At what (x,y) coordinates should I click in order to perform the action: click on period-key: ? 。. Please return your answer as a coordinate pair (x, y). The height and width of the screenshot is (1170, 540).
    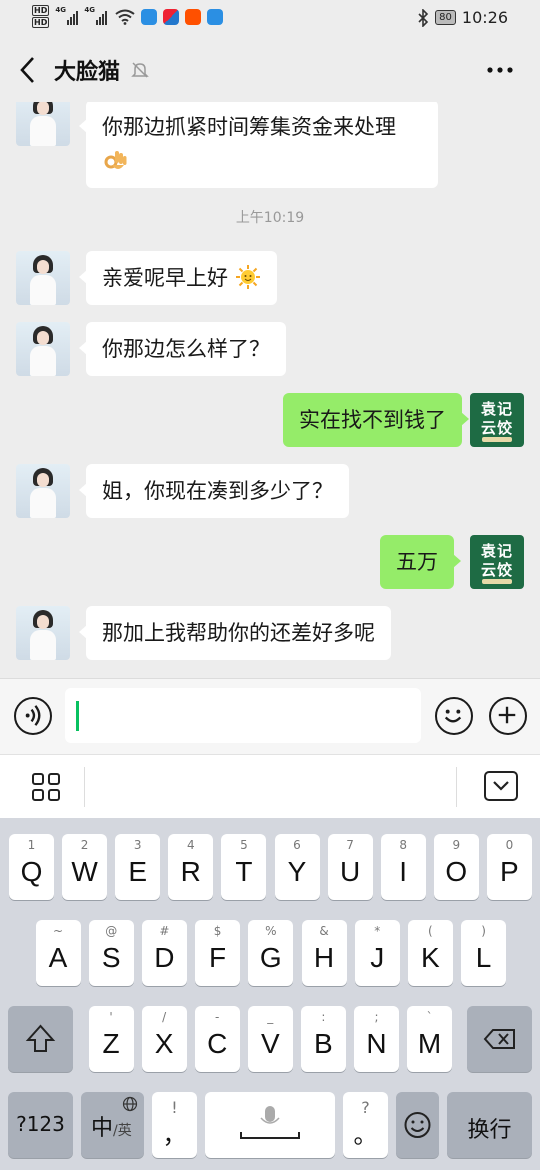
    Looking at the image, I should click on (365, 1125).